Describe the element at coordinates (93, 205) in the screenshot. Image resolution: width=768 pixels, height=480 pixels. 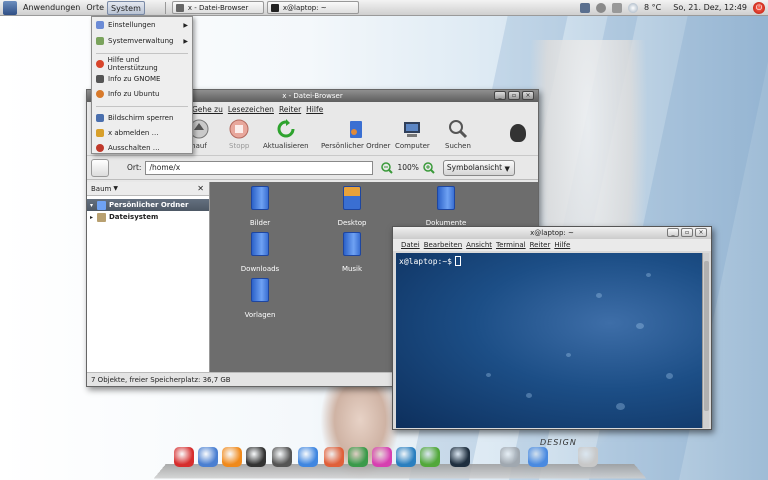
I see `expand-arrow-icon: ▾` at that location.